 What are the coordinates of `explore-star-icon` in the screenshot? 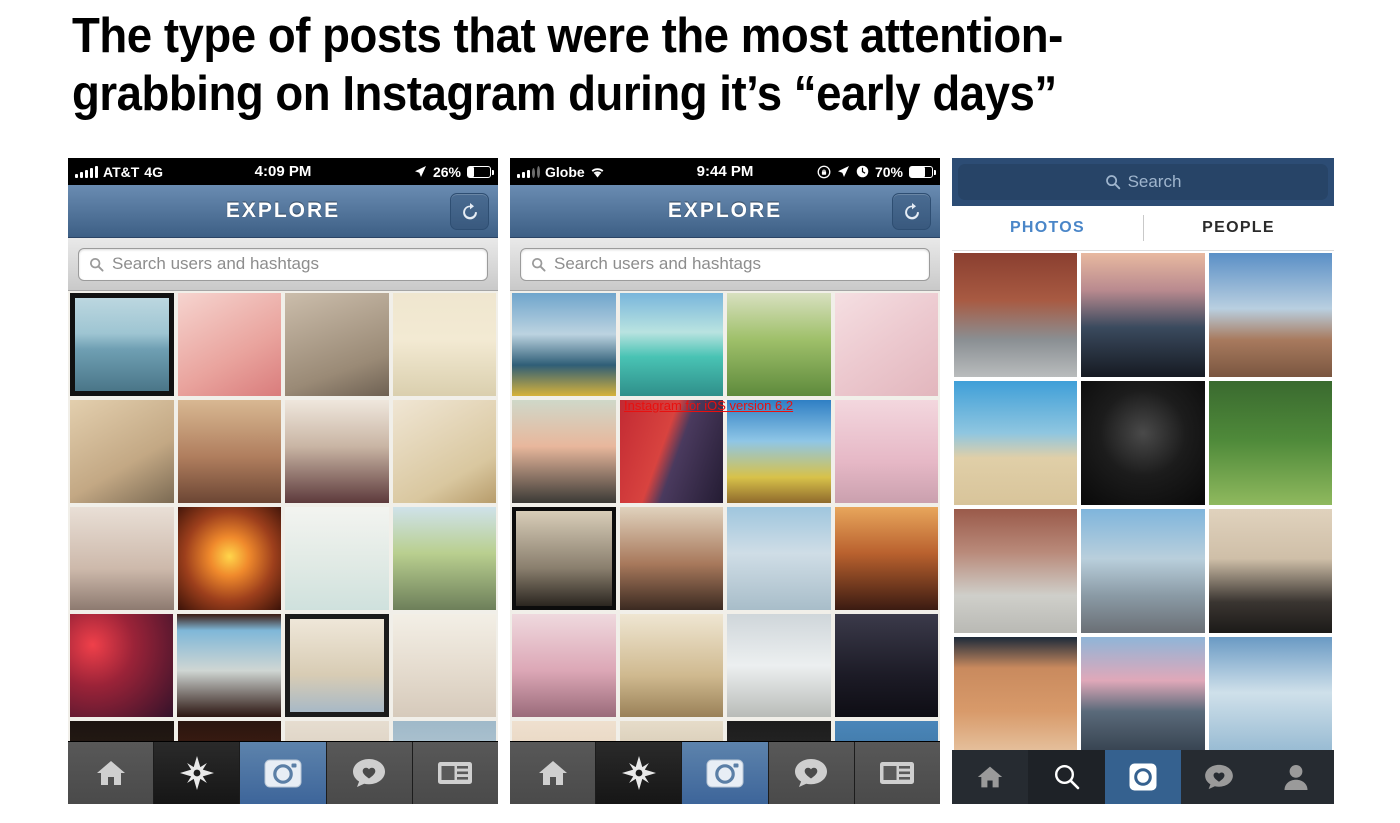 It's located at (638, 773).